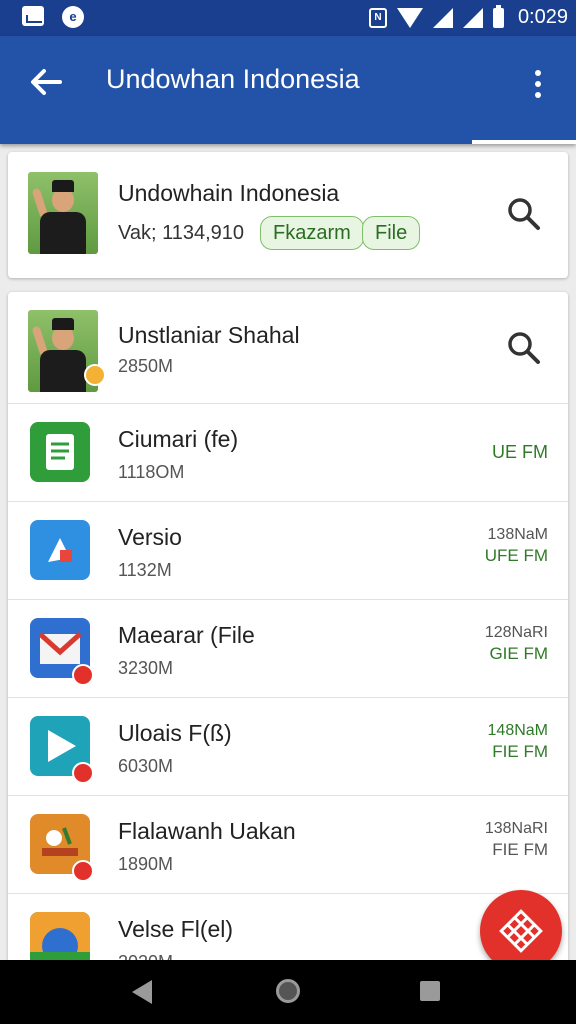  Describe the element at coordinates (516, 555) in the screenshot. I see `list-item-type: UFE FM` at that location.